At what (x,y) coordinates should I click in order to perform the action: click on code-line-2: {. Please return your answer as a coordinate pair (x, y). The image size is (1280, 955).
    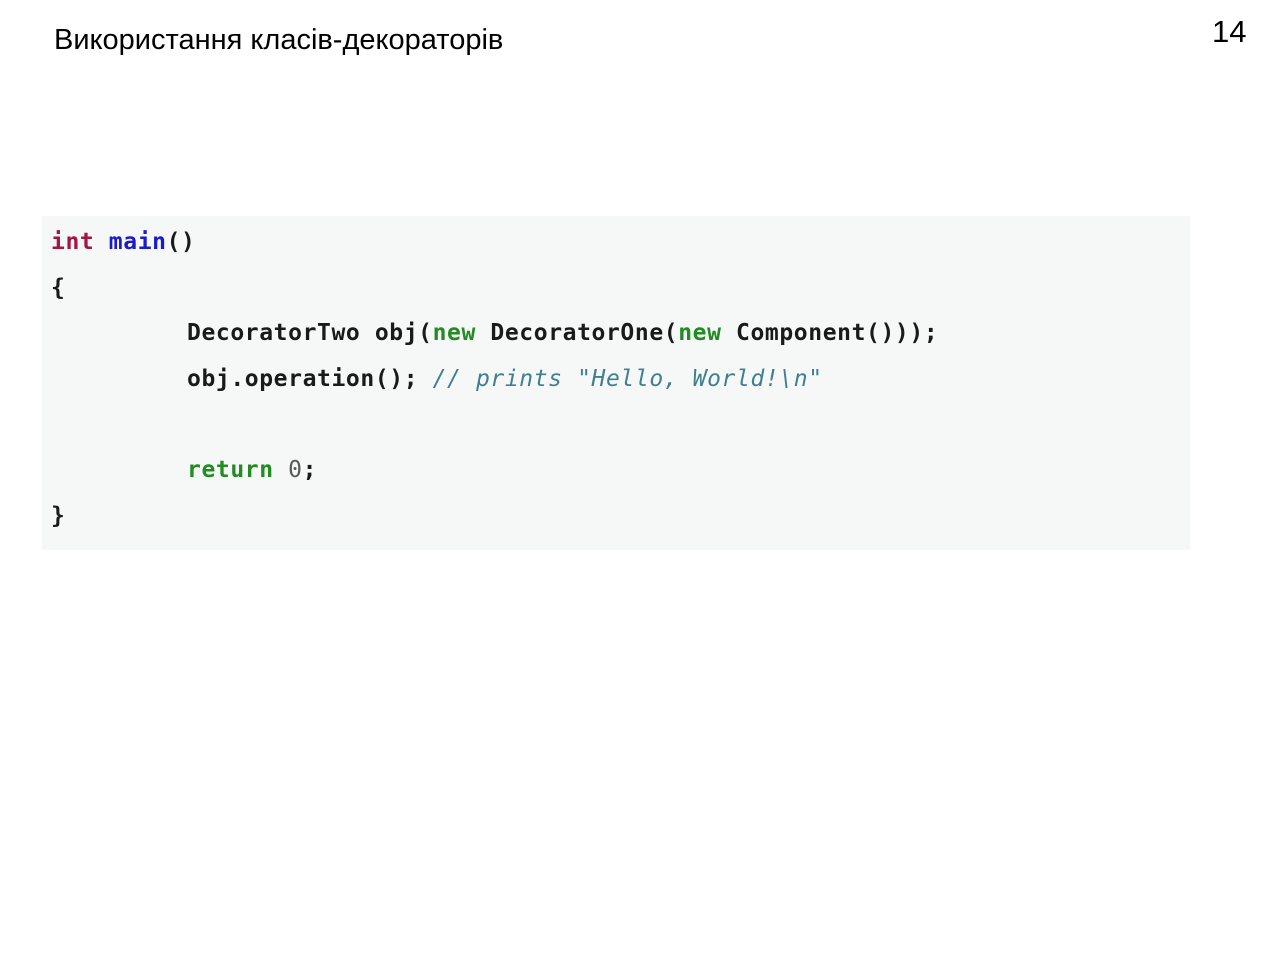
    Looking at the image, I should click on (620, 294).